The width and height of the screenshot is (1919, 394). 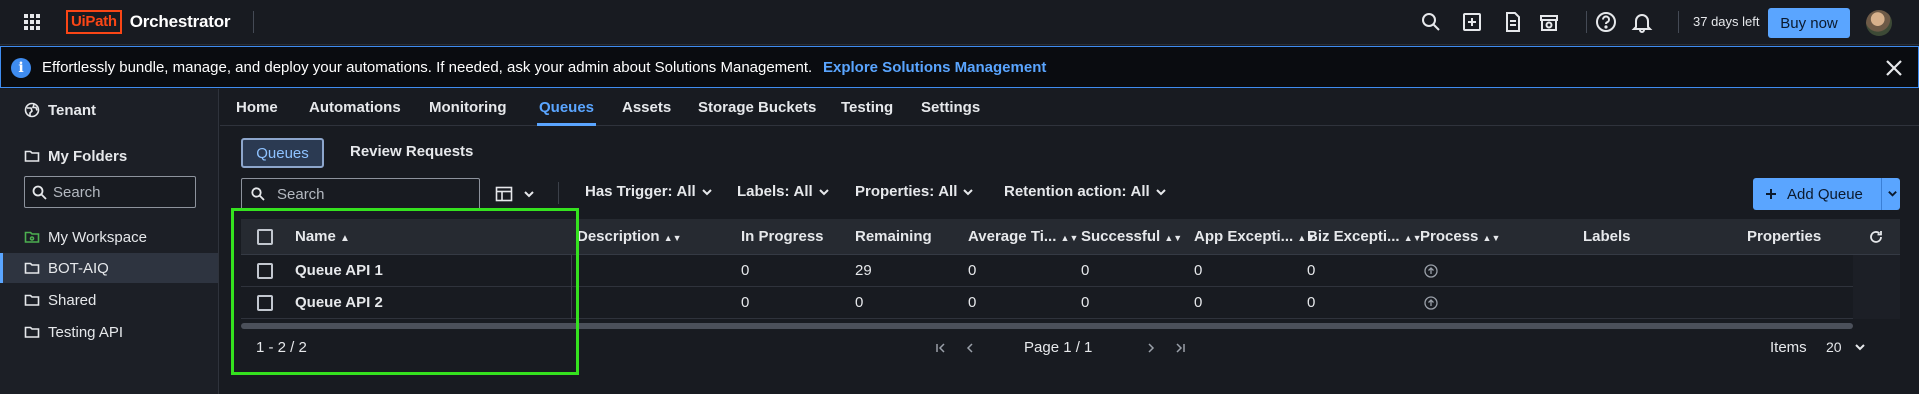 What do you see at coordinates (971, 348) in the screenshot?
I see `previous-page-icon` at bounding box center [971, 348].